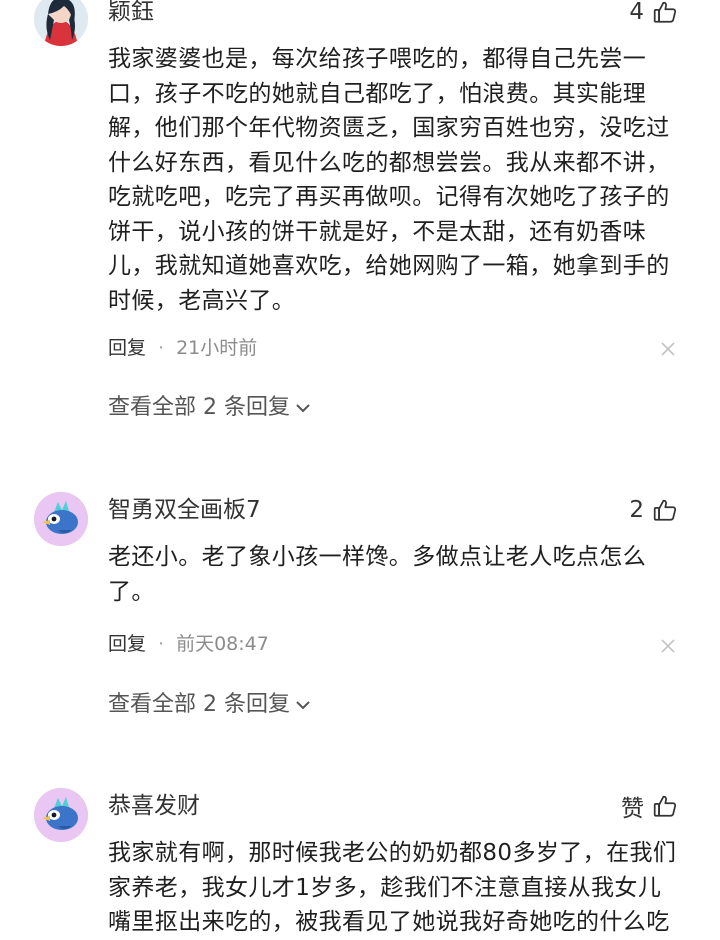  Describe the element at coordinates (184, 510) in the screenshot. I see `username: 智勇双全画板7` at that location.